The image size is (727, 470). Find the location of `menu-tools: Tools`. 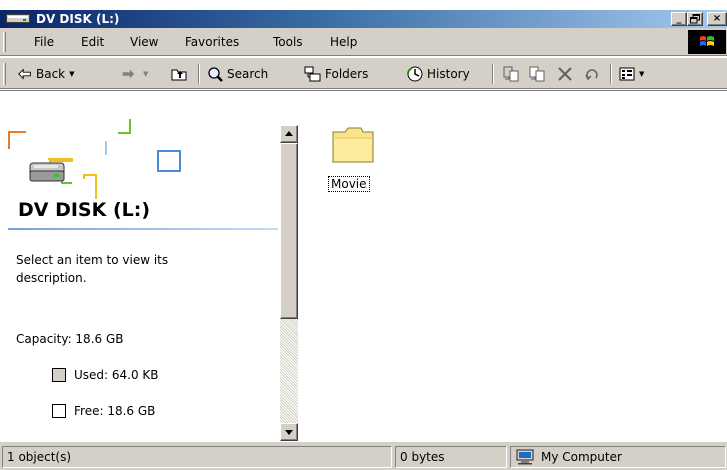

menu-tools: Tools is located at coordinates (288, 42).